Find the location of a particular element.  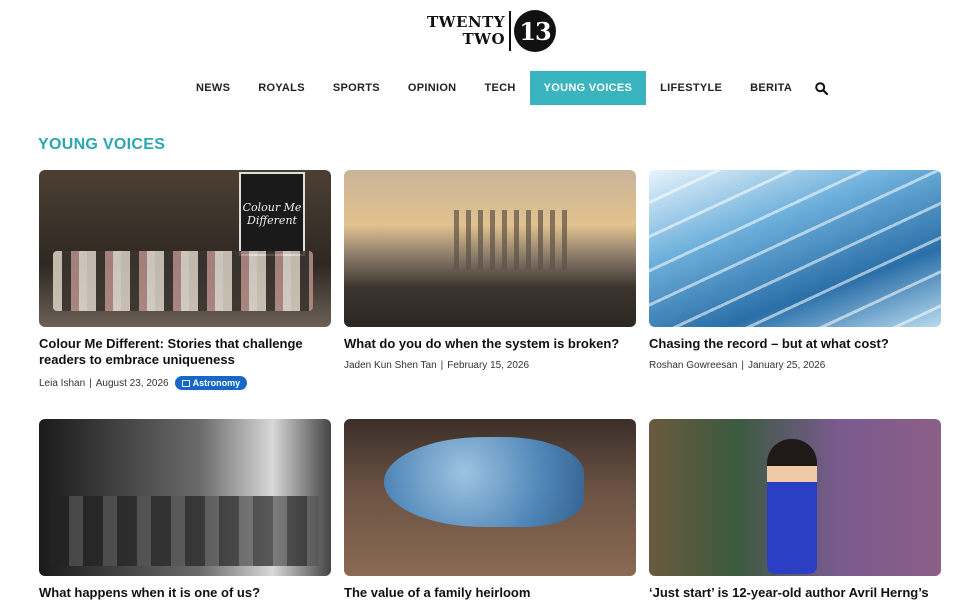

category-tag: Astronomy is located at coordinates (211, 383).